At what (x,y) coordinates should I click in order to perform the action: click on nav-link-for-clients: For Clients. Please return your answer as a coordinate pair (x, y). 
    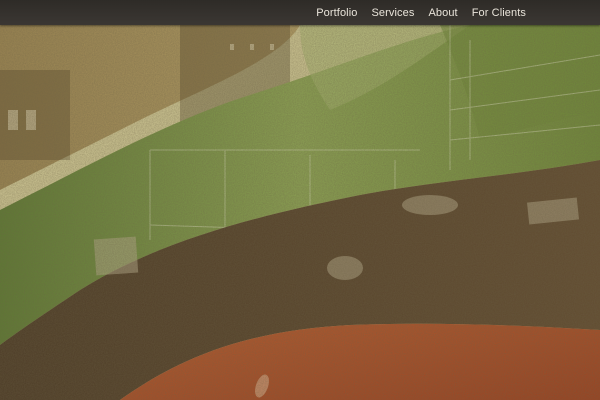
    Looking at the image, I should click on (499, 13).